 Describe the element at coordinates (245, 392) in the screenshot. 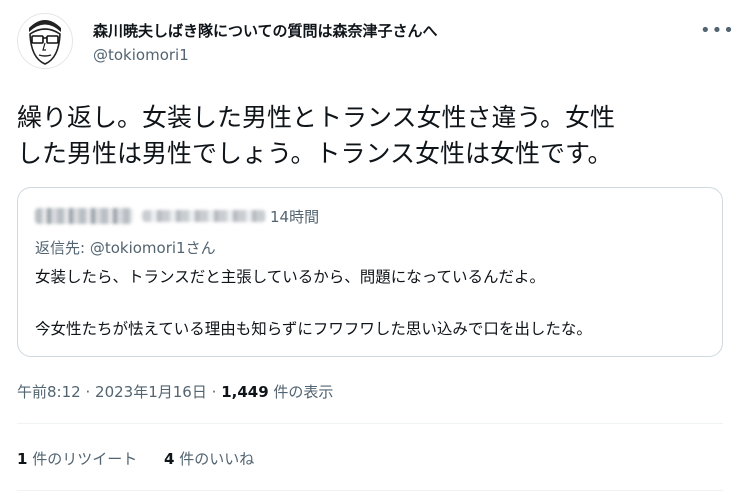

I see `view-count: 1,449` at that location.